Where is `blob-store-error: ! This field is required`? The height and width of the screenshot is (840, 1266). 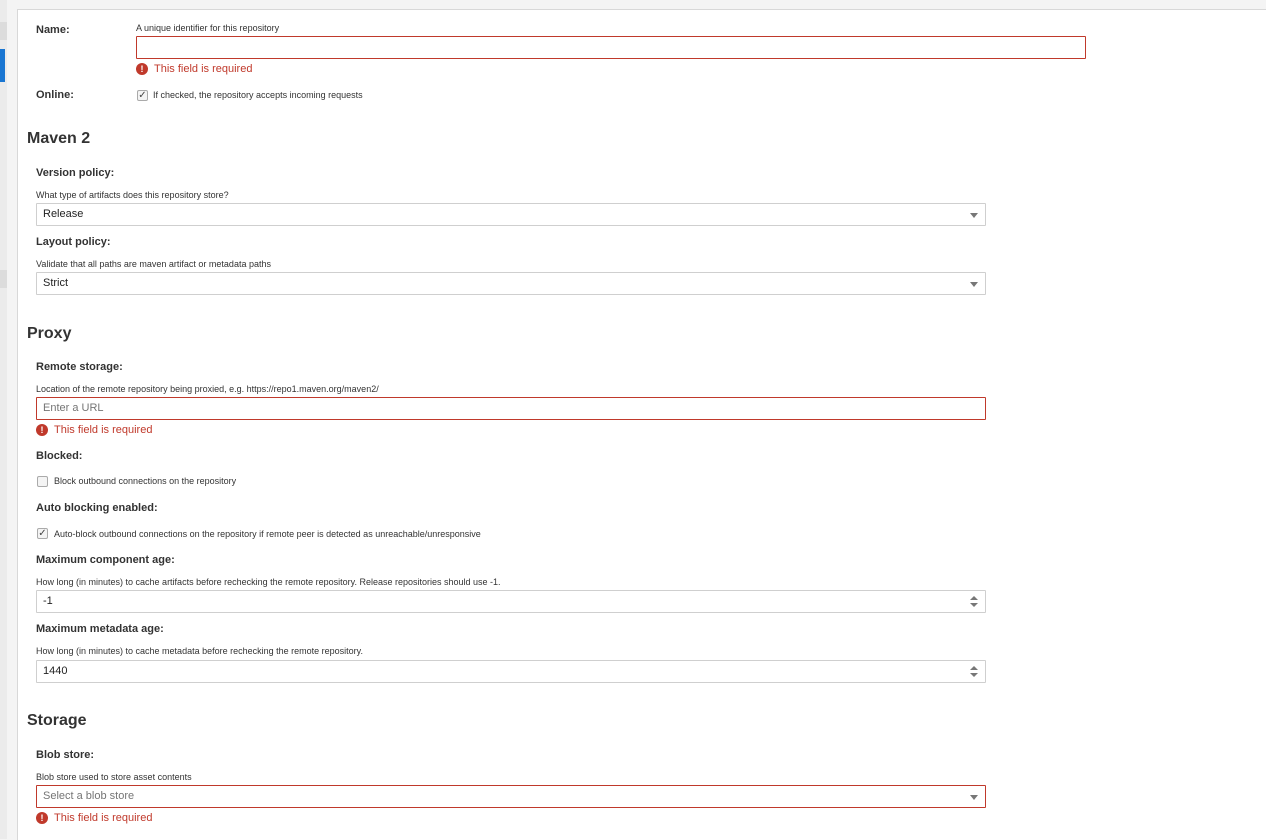 blob-store-error: ! This field is required is located at coordinates (94, 818).